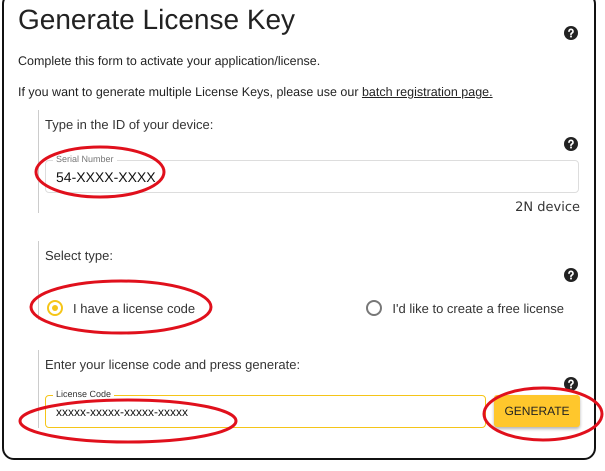  Describe the element at coordinates (537, 411) in the screenshot. I see `generate-button: GENERATE` at that location.